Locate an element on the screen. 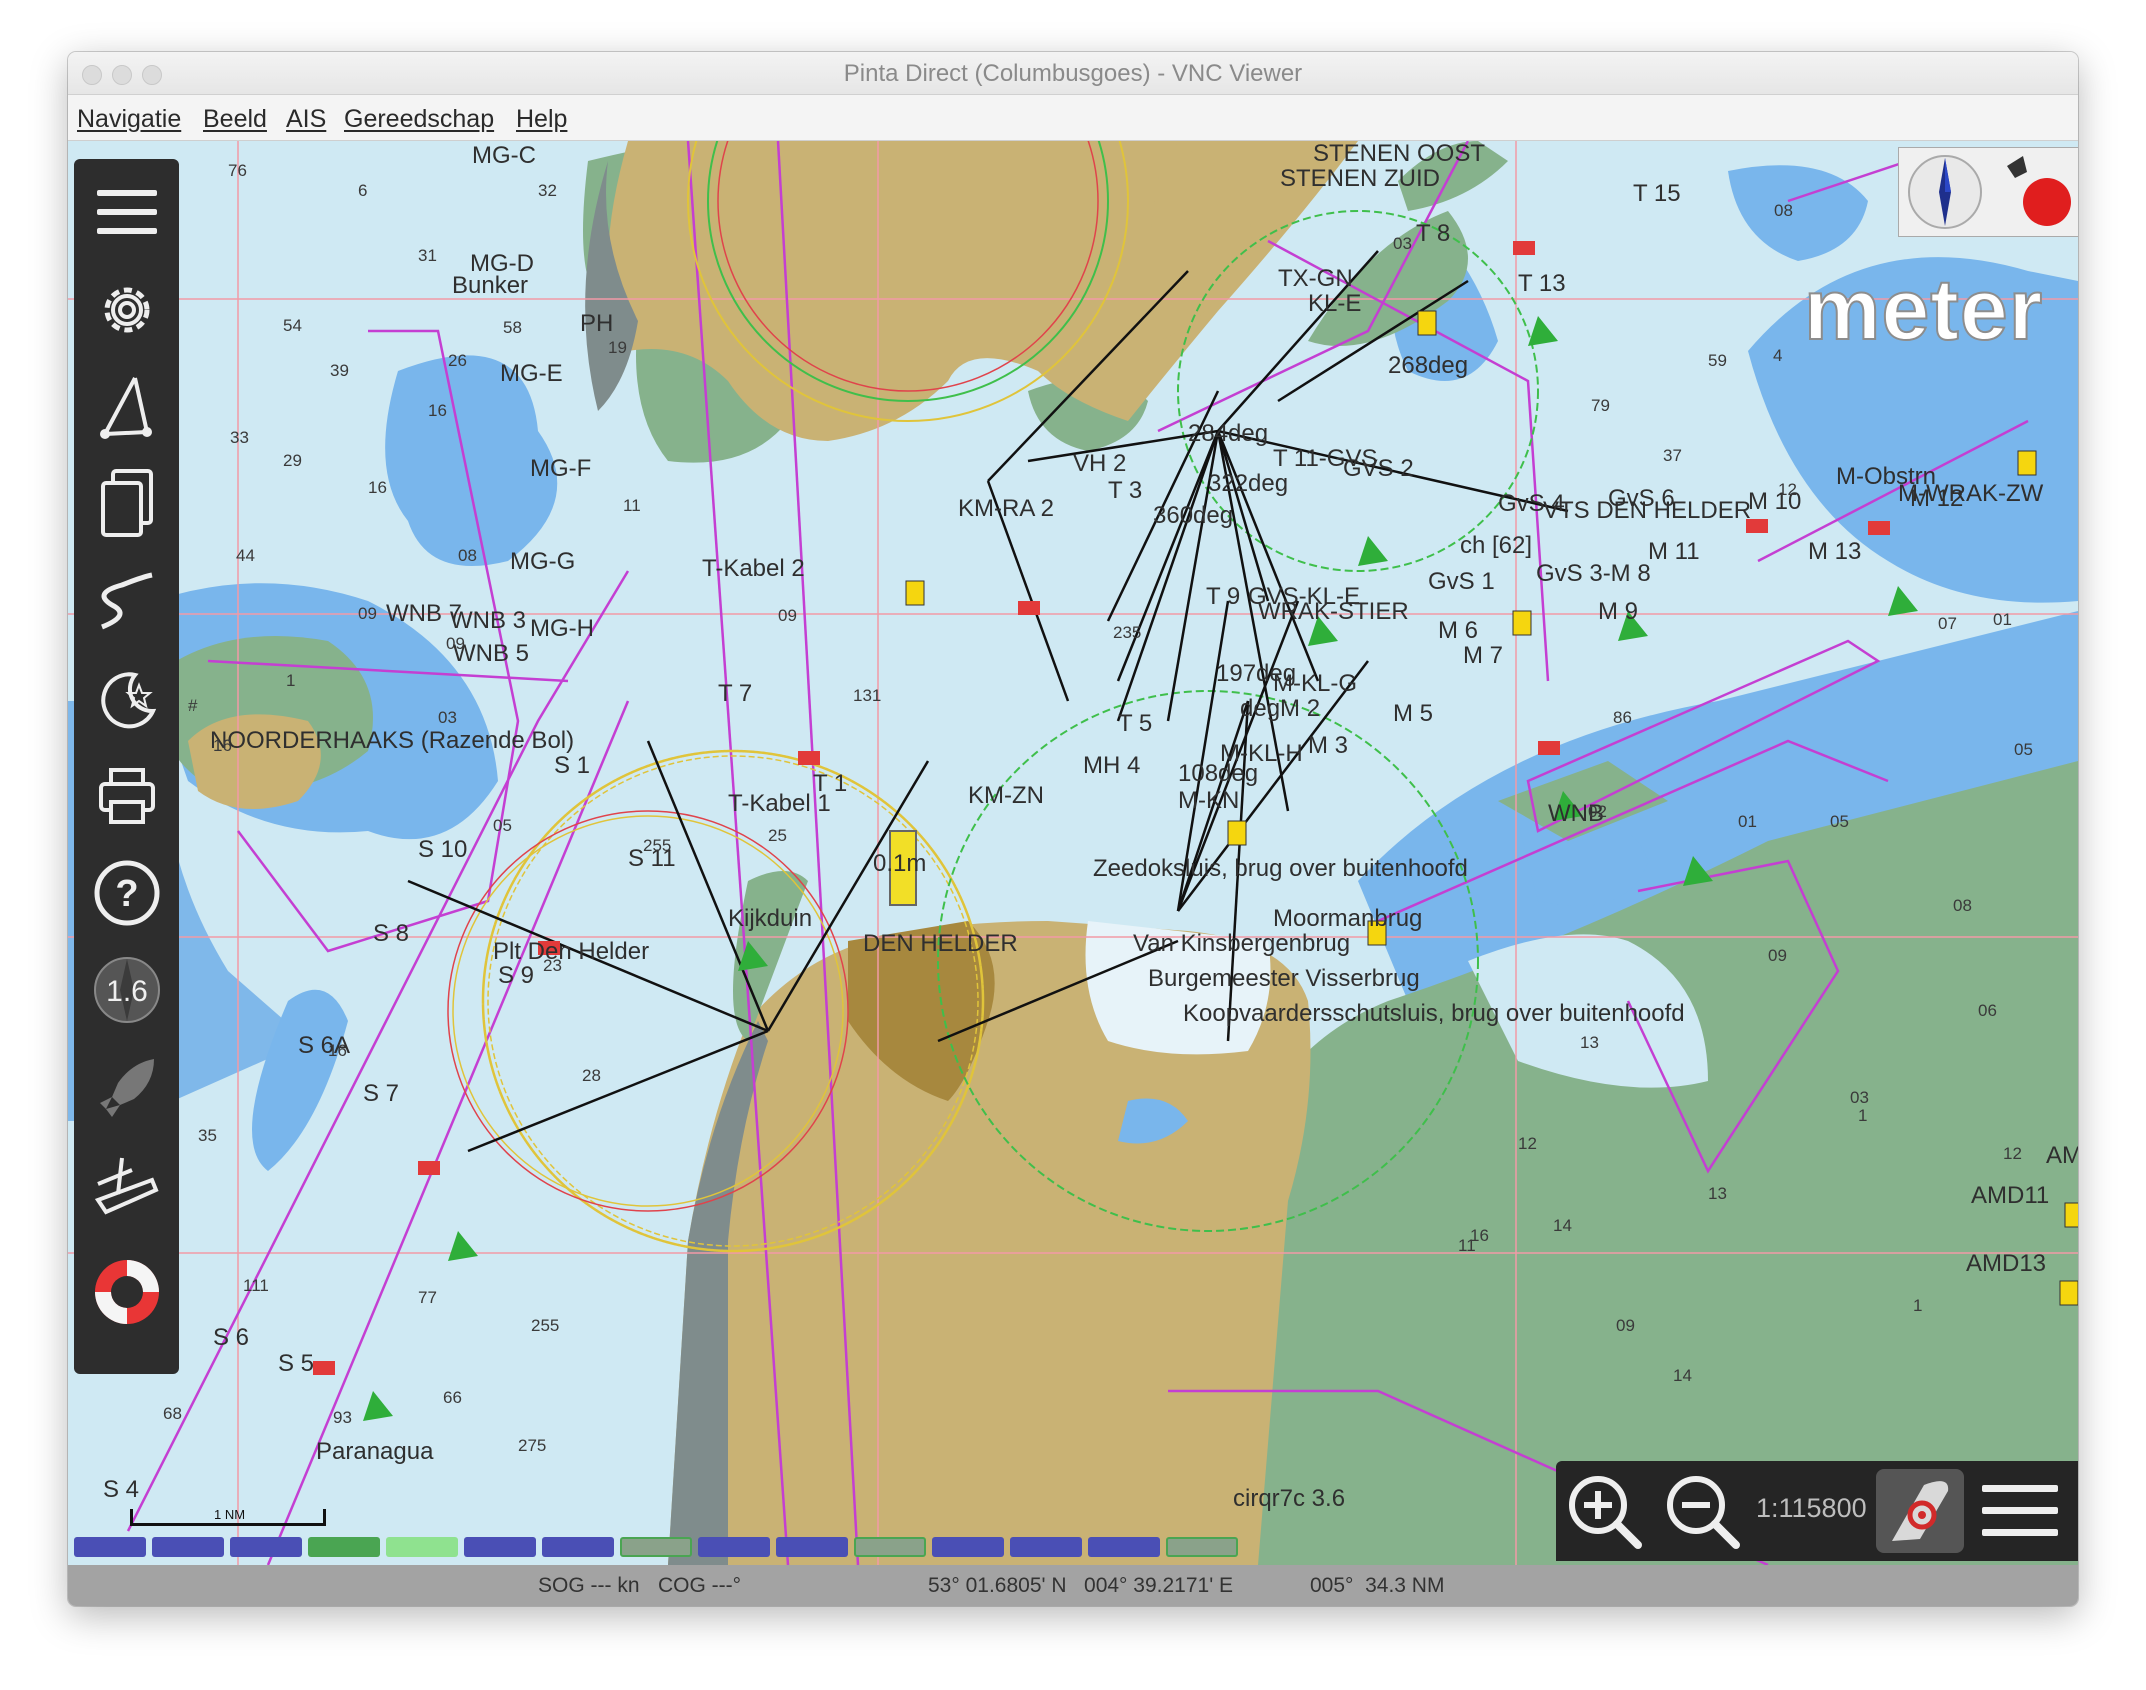 This screenshot has height=1690, width=2146. svg-text: 54 is located at coordinates (292, 325).